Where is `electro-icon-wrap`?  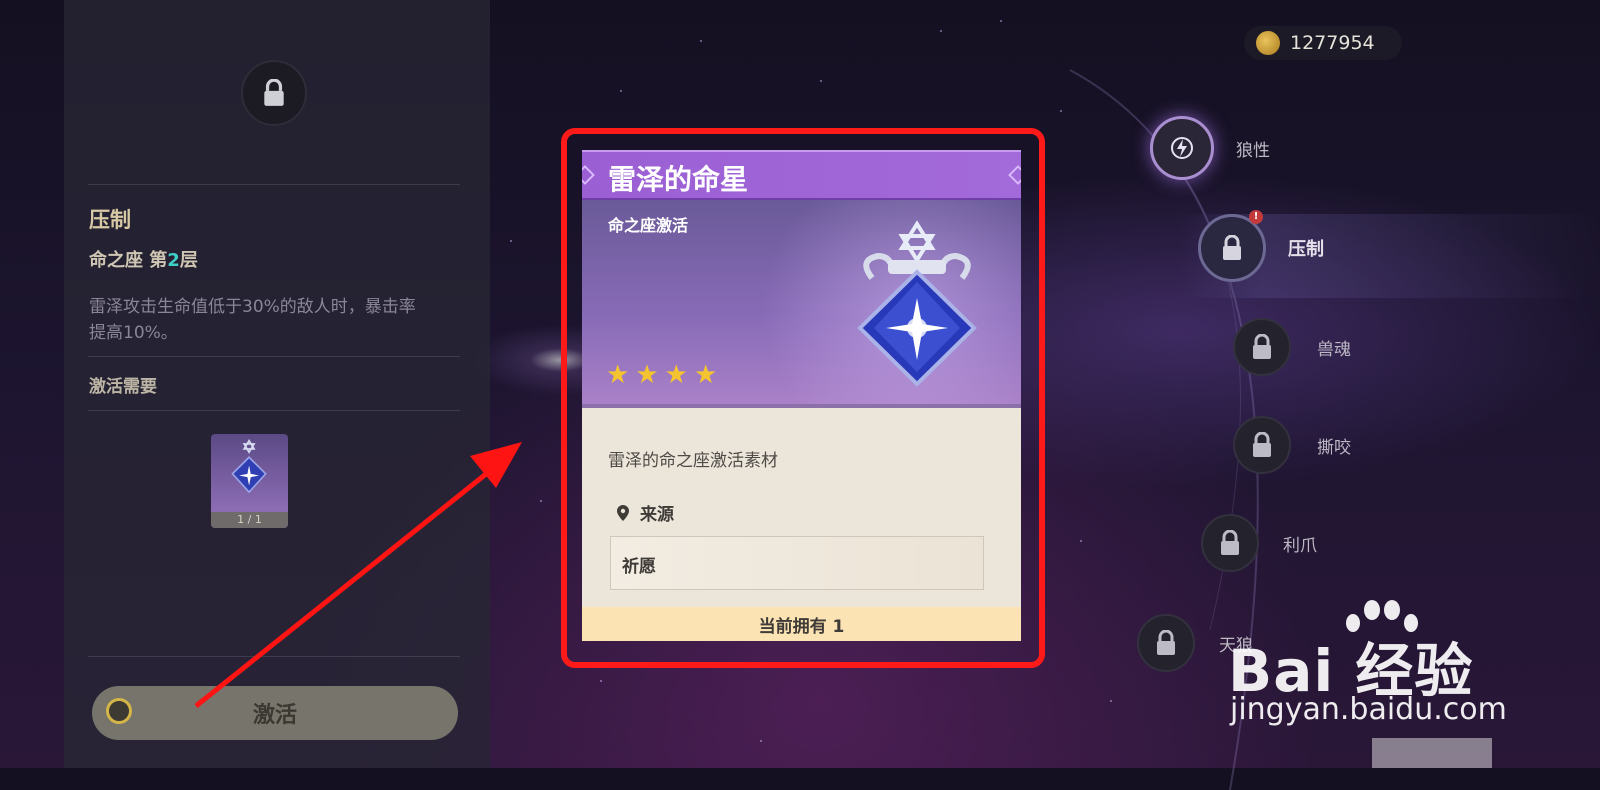 electro-icon-wrap is located at coordinates (1182, 148).